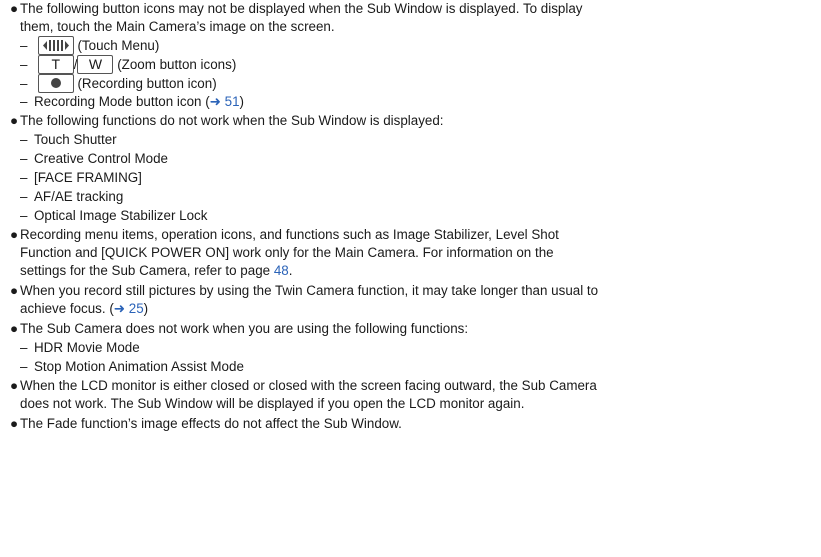  I want to click on list-item: – Stop Motion Animation Assist Mode, so click(132, 366).